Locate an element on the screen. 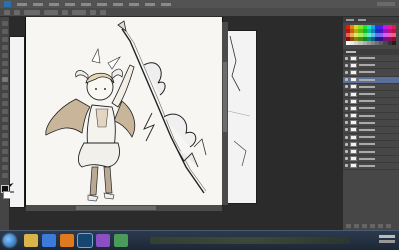  lasso-tool-icon is located at coordinates (4, 39).